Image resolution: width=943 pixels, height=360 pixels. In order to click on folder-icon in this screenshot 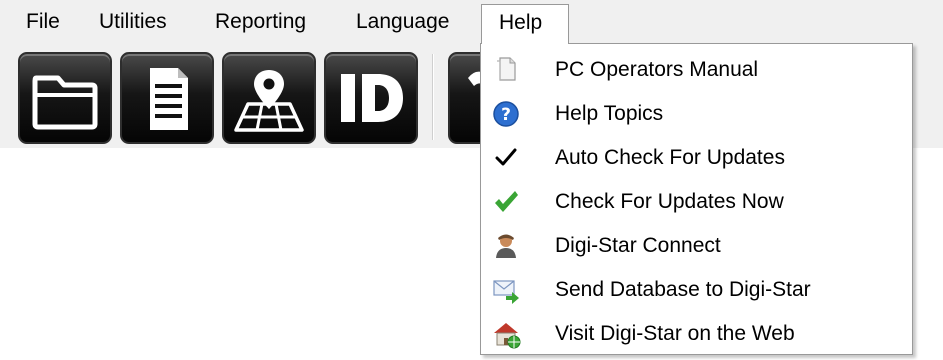, I will do `click(65, 102)`.